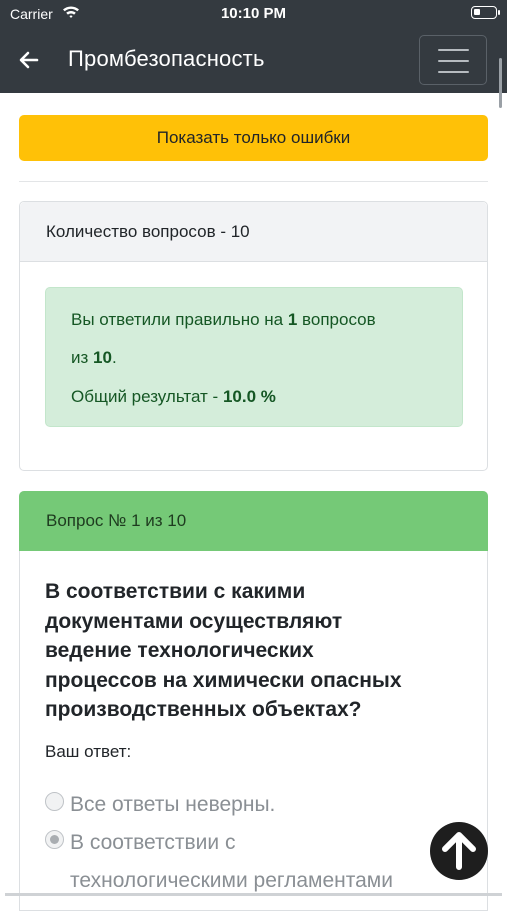 The height and width of the screenshot is (911, 507). I want to click on result-line-percent: Общий результат - 10.0 %, so click(173, 396).